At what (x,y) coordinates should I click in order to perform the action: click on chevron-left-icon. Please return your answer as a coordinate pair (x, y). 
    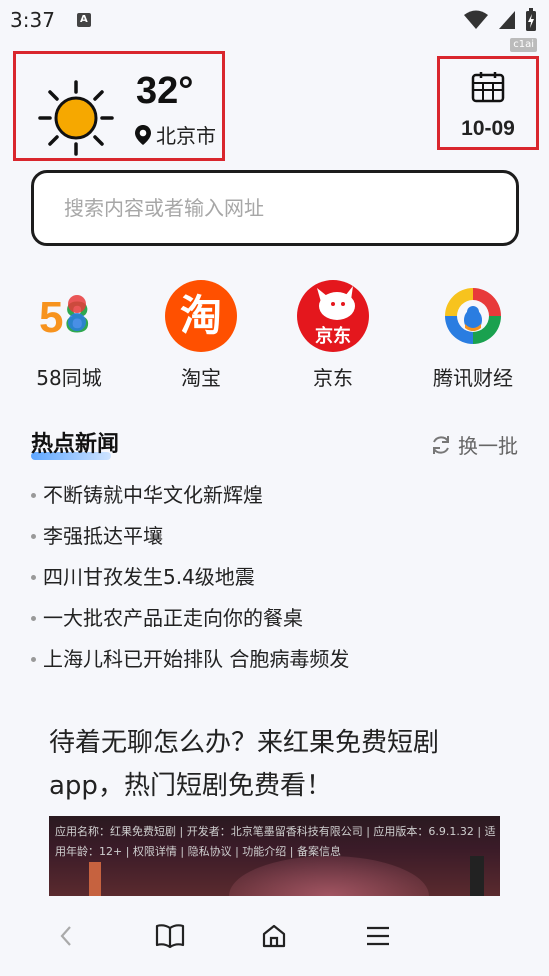
    Looking at the image, I should click on (65, 936).